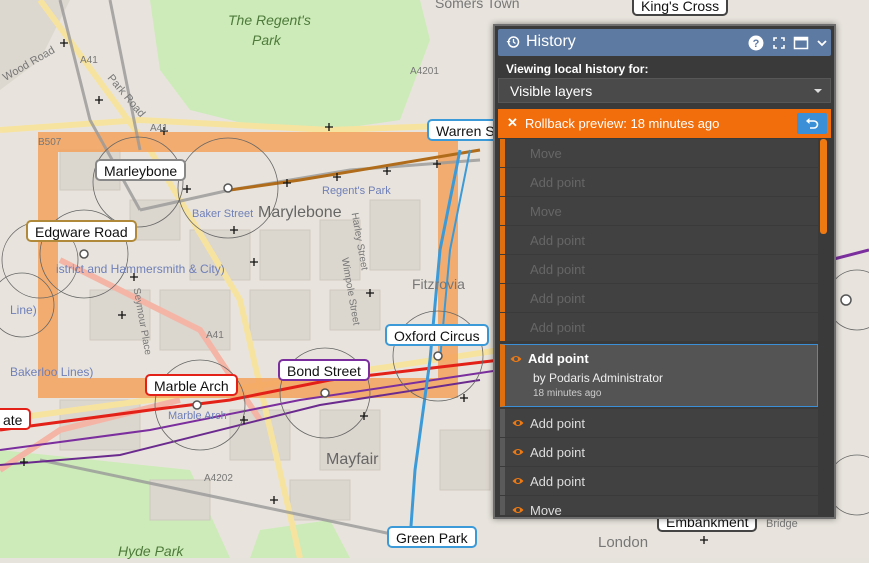 Image resolution: width=869 pixels, height=563 pixels. What do you see at coordinates (191, 385) in the screenshot?
I see `station-label-marble-arch: Marble Arch` at bounding box center [191, 385].